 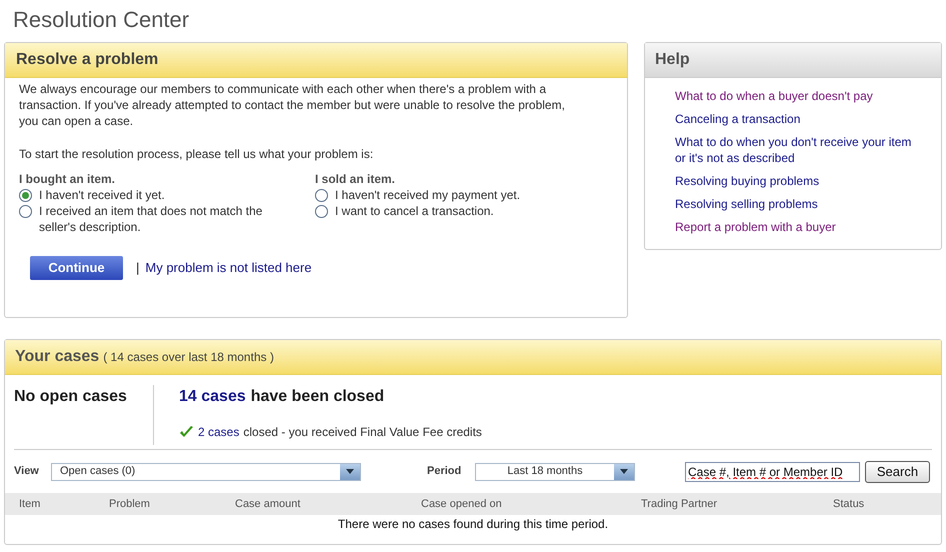 What do you see at coordinates (30, 504) in the screenshot?
I see `column-header: Item` at bounding box center [30, 504].